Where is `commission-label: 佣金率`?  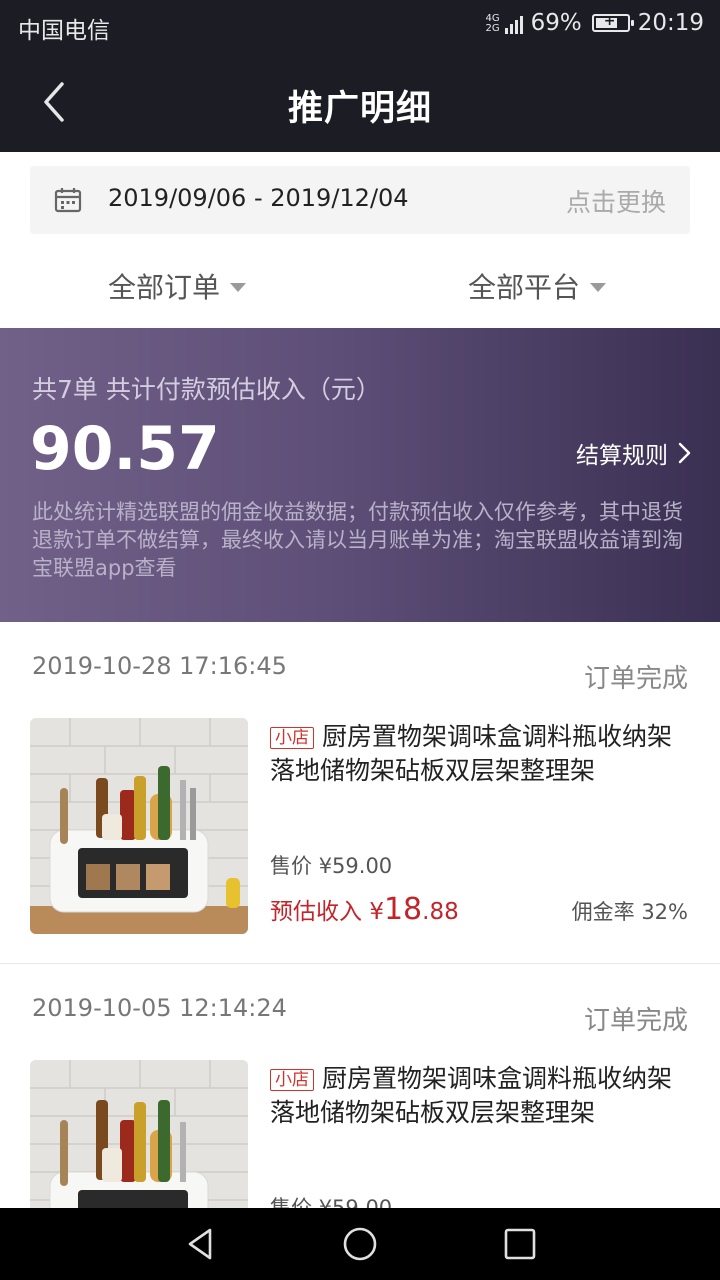
commission-label: 佣金率 is located at coordinates (603, 912).